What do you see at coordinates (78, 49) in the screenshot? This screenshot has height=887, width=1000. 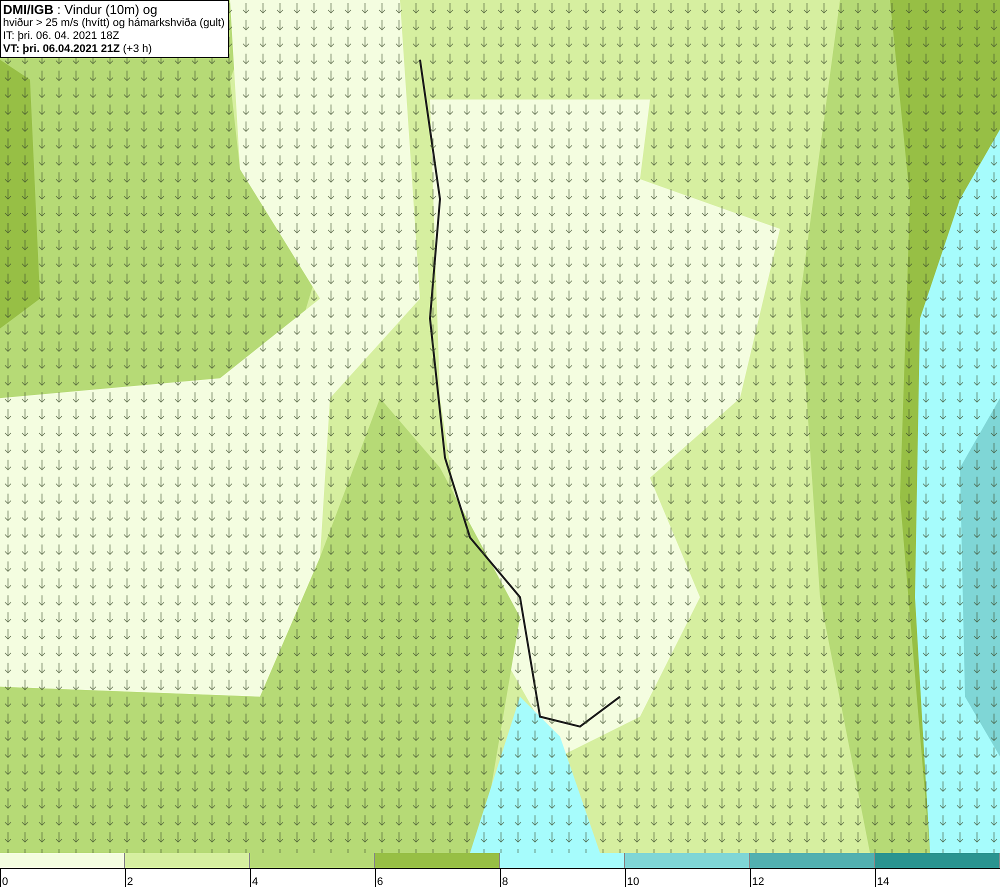 I see `title-text: VT: þri. 06.04.2021 21Z (+3 h)` at bounding box center [78, 49].